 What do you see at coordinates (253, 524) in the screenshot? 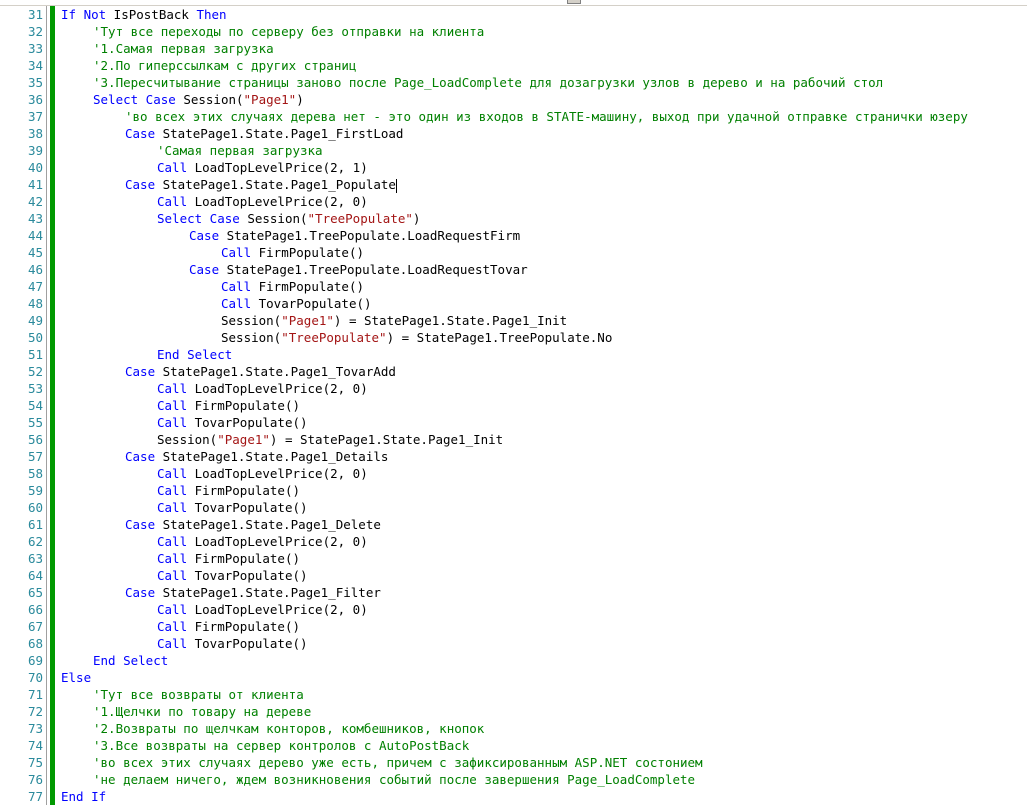
I see `code-text: Case StatePage1.State.Page1_Delete` at bounding box center [253, 524].